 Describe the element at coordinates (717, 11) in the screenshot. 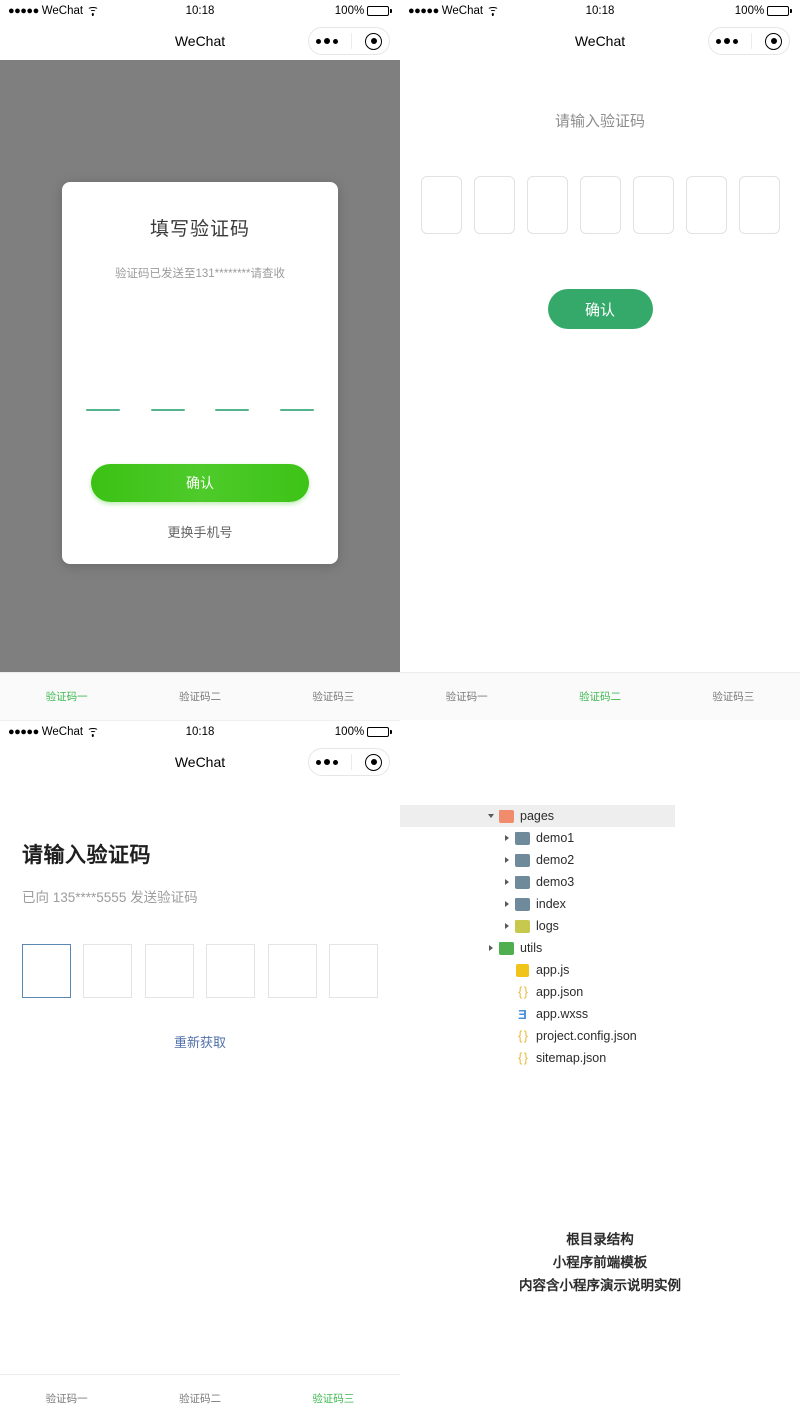

I see `status-bar-right: 100%` at that location.